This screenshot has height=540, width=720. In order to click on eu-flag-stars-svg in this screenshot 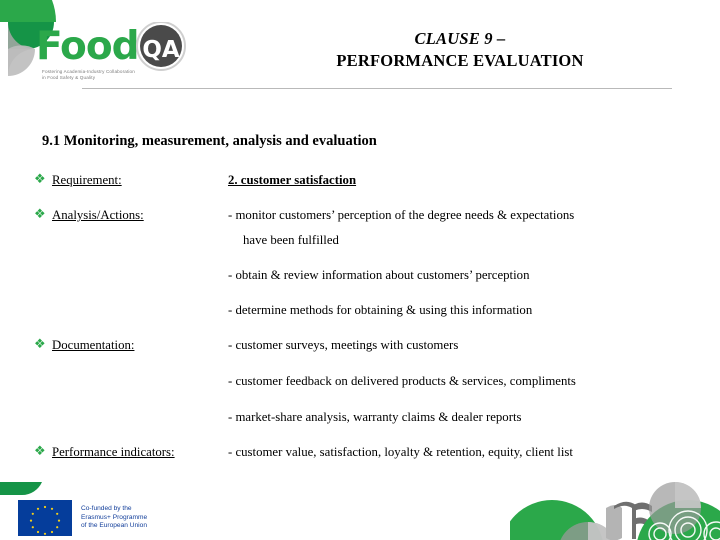, I will do `click(45, 520)`.